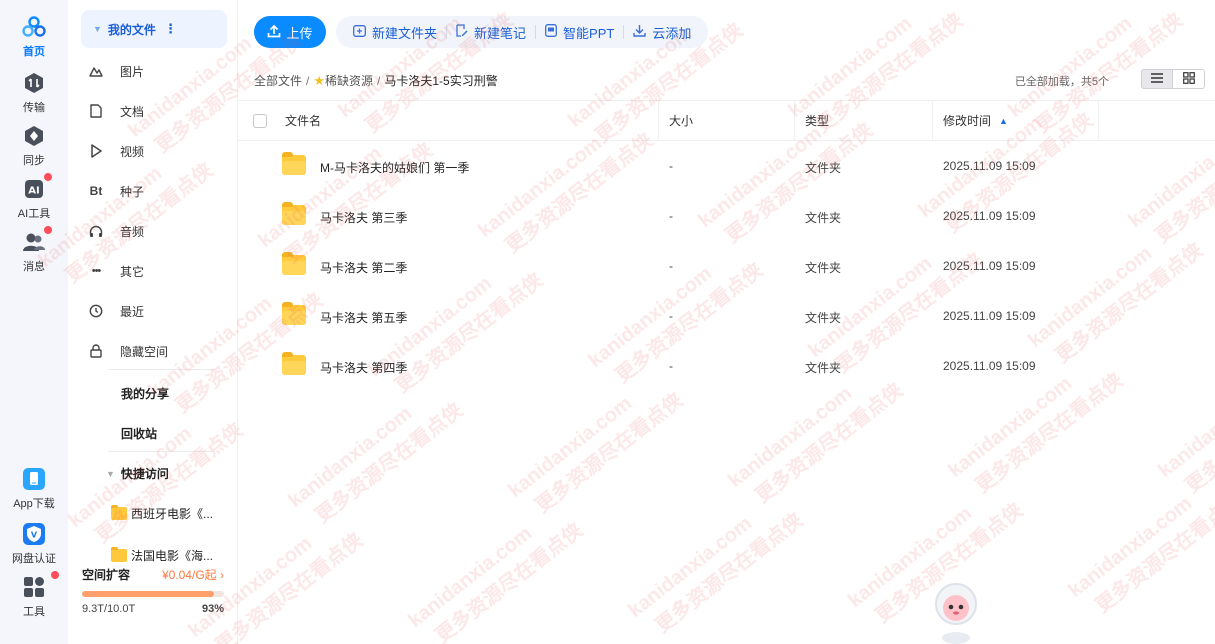  What do you see at coordinates (116, 71) in the screenshot?
I see `sidebar-item-images: 图片` at bounding box center [116, 71].